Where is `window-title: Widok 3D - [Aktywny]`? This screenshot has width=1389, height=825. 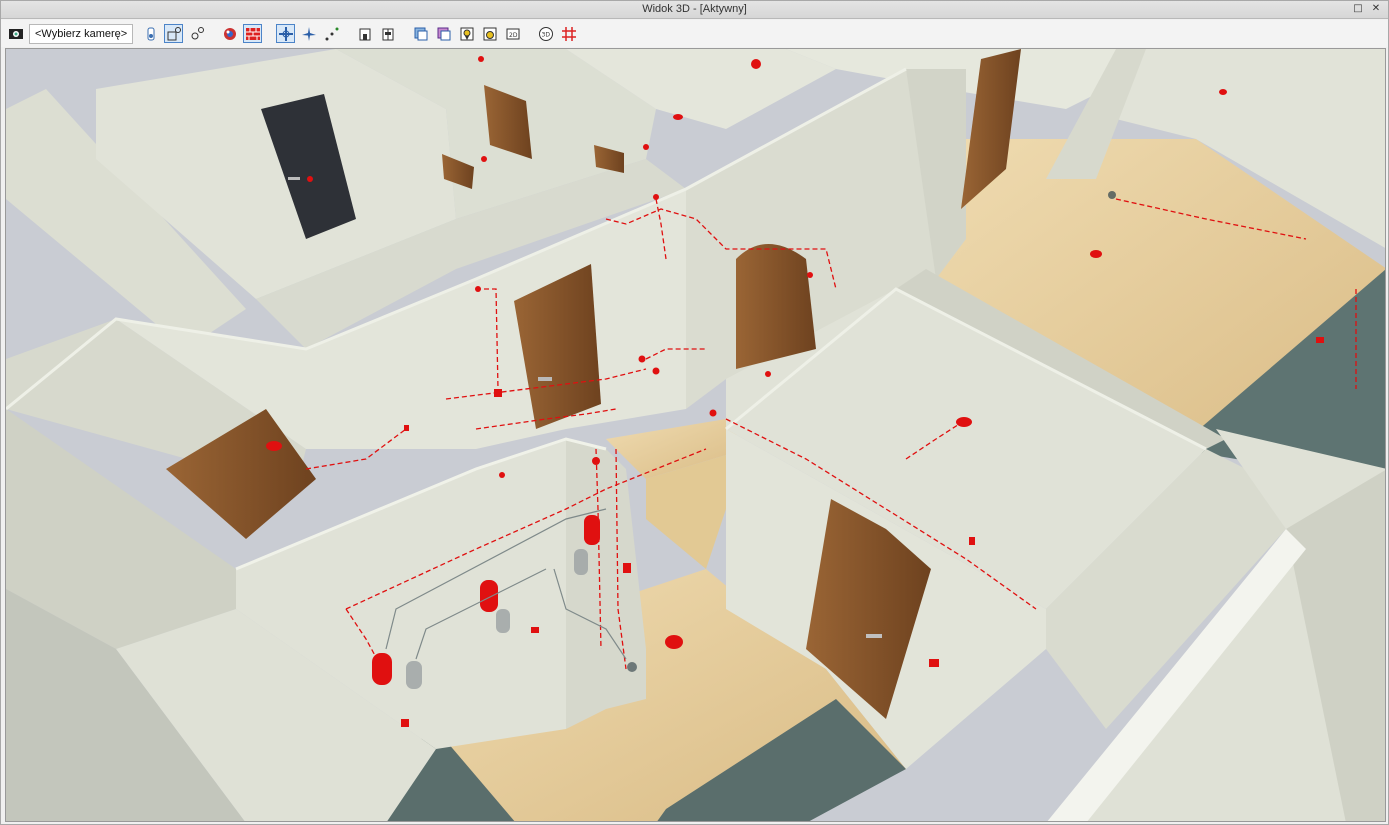 window-title: Widok 3D - [Aktywny] is located at coordinates (694, 9).